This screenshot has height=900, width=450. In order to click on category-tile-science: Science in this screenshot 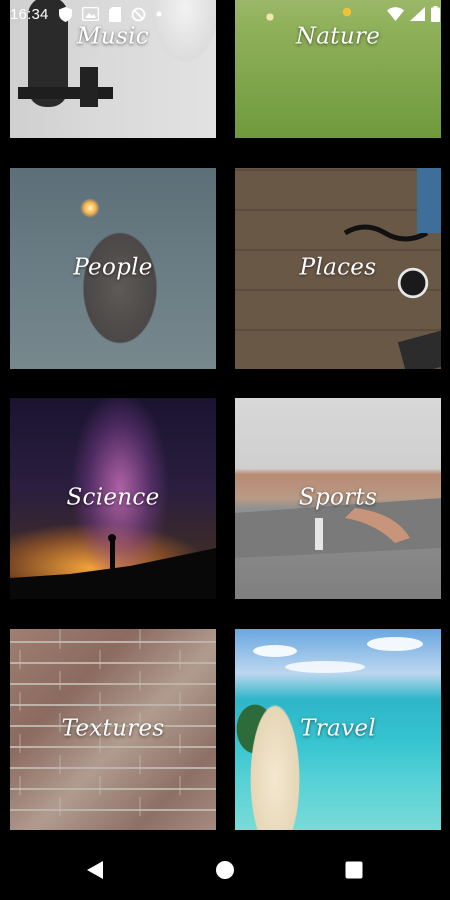, I will do `click(113, 498)`.